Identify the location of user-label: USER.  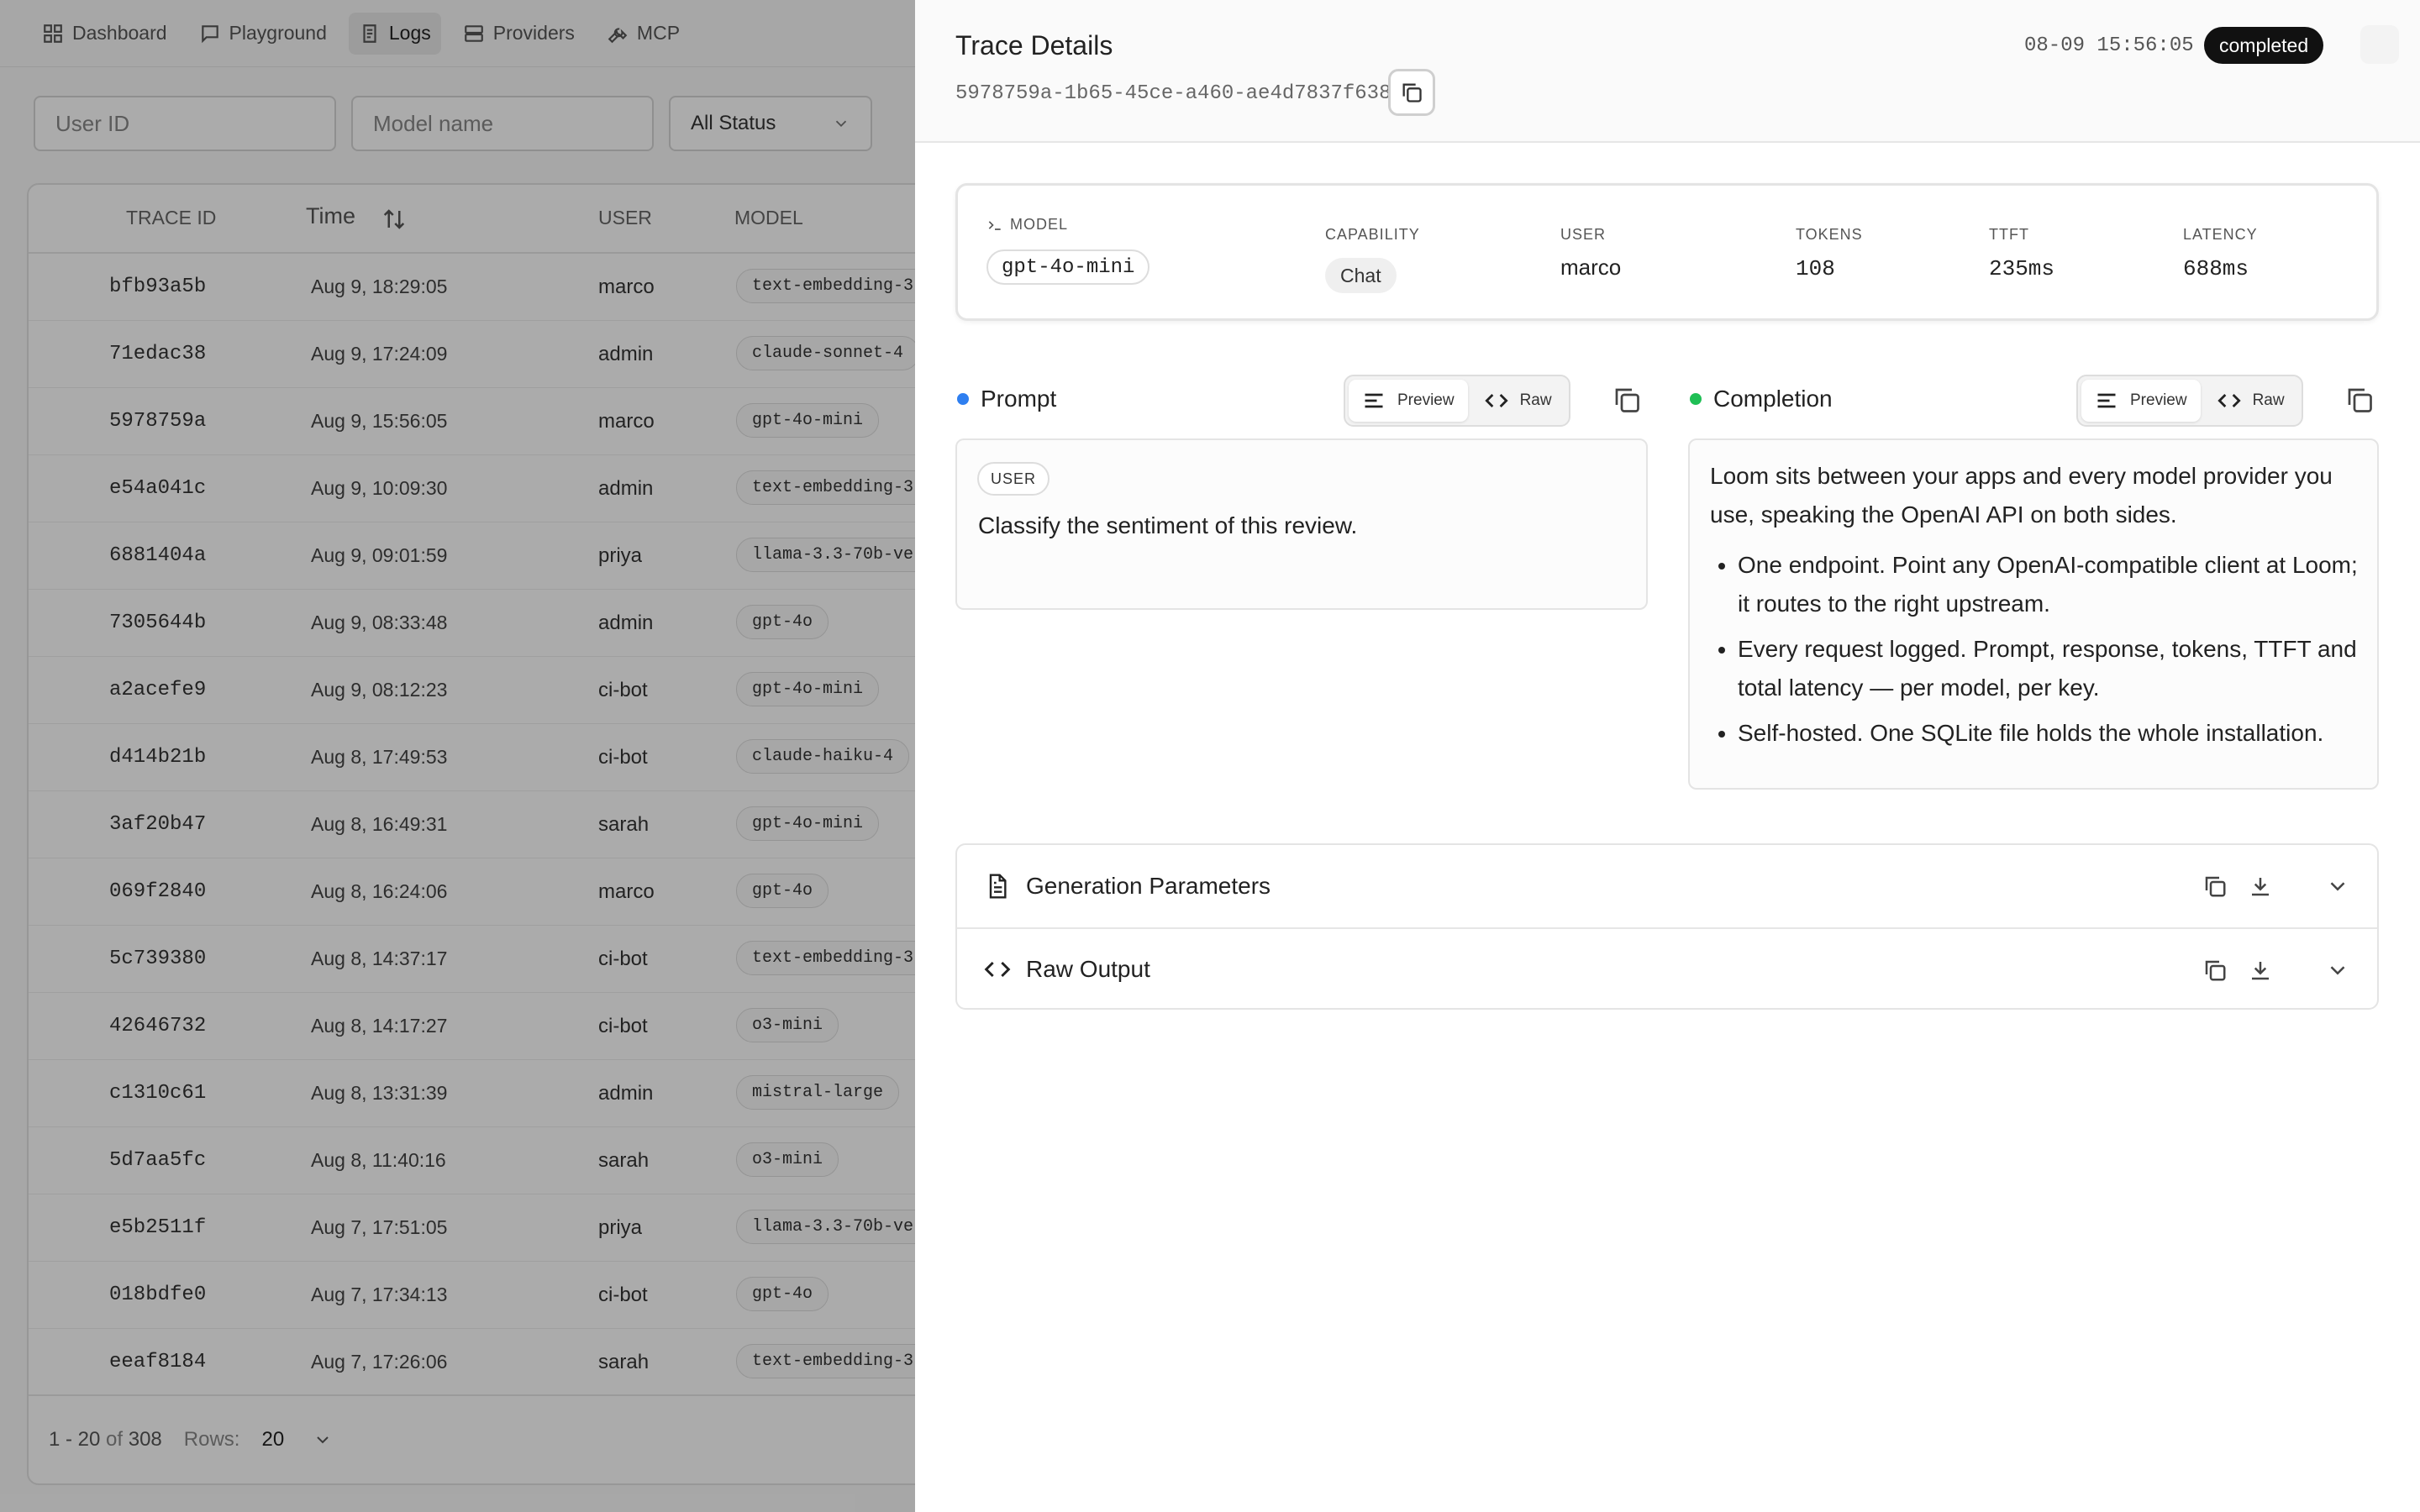
(1584, 234).